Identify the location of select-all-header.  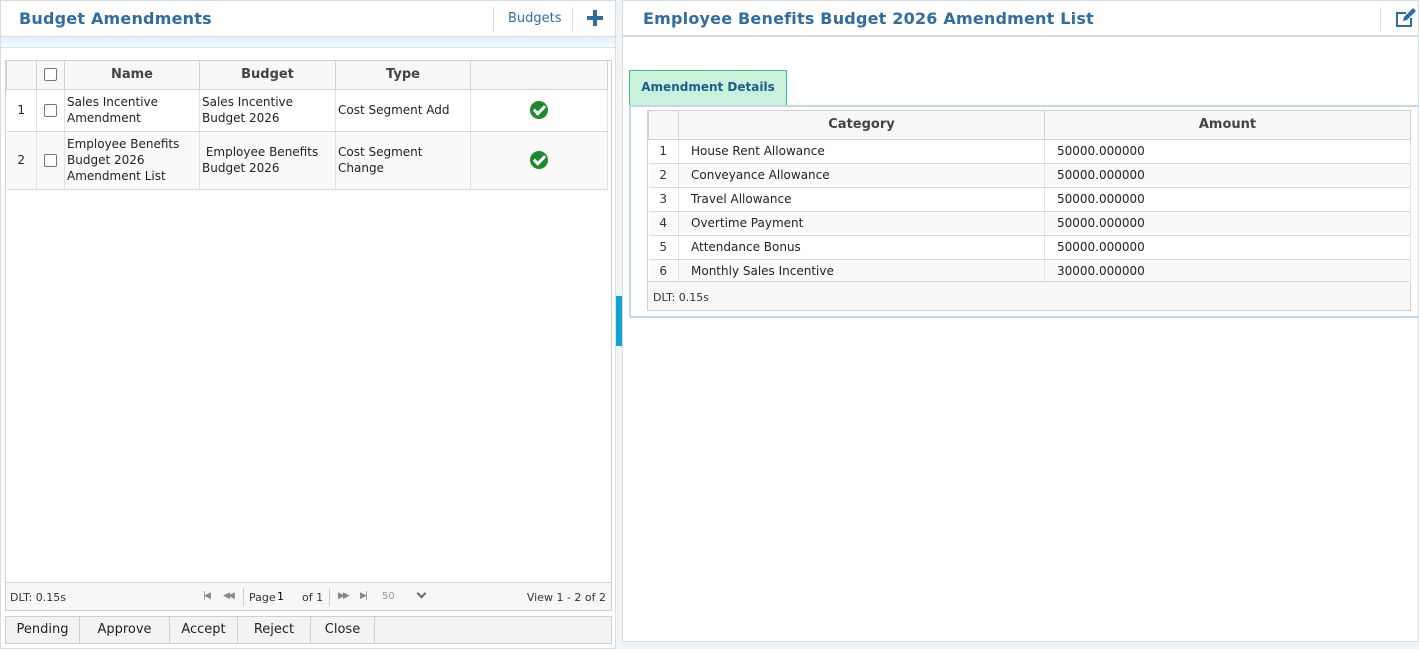
(50, 75).